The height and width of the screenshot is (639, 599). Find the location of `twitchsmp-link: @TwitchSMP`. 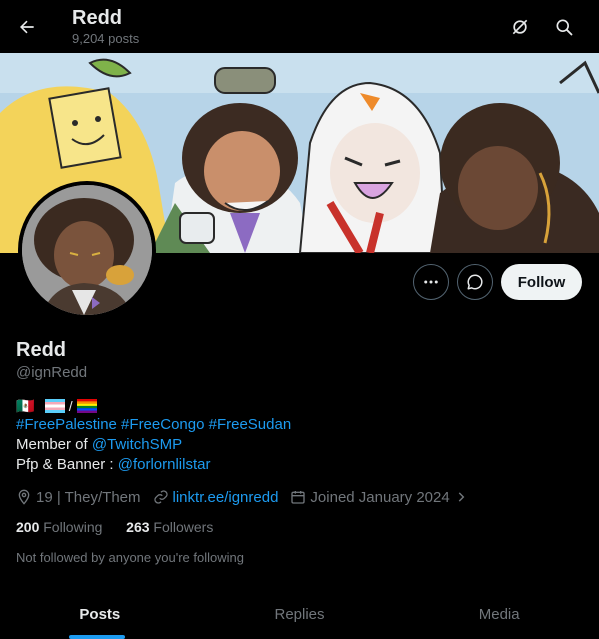

twitchsmp-link: @TwitchSMP is located at coordinates (137, 444).